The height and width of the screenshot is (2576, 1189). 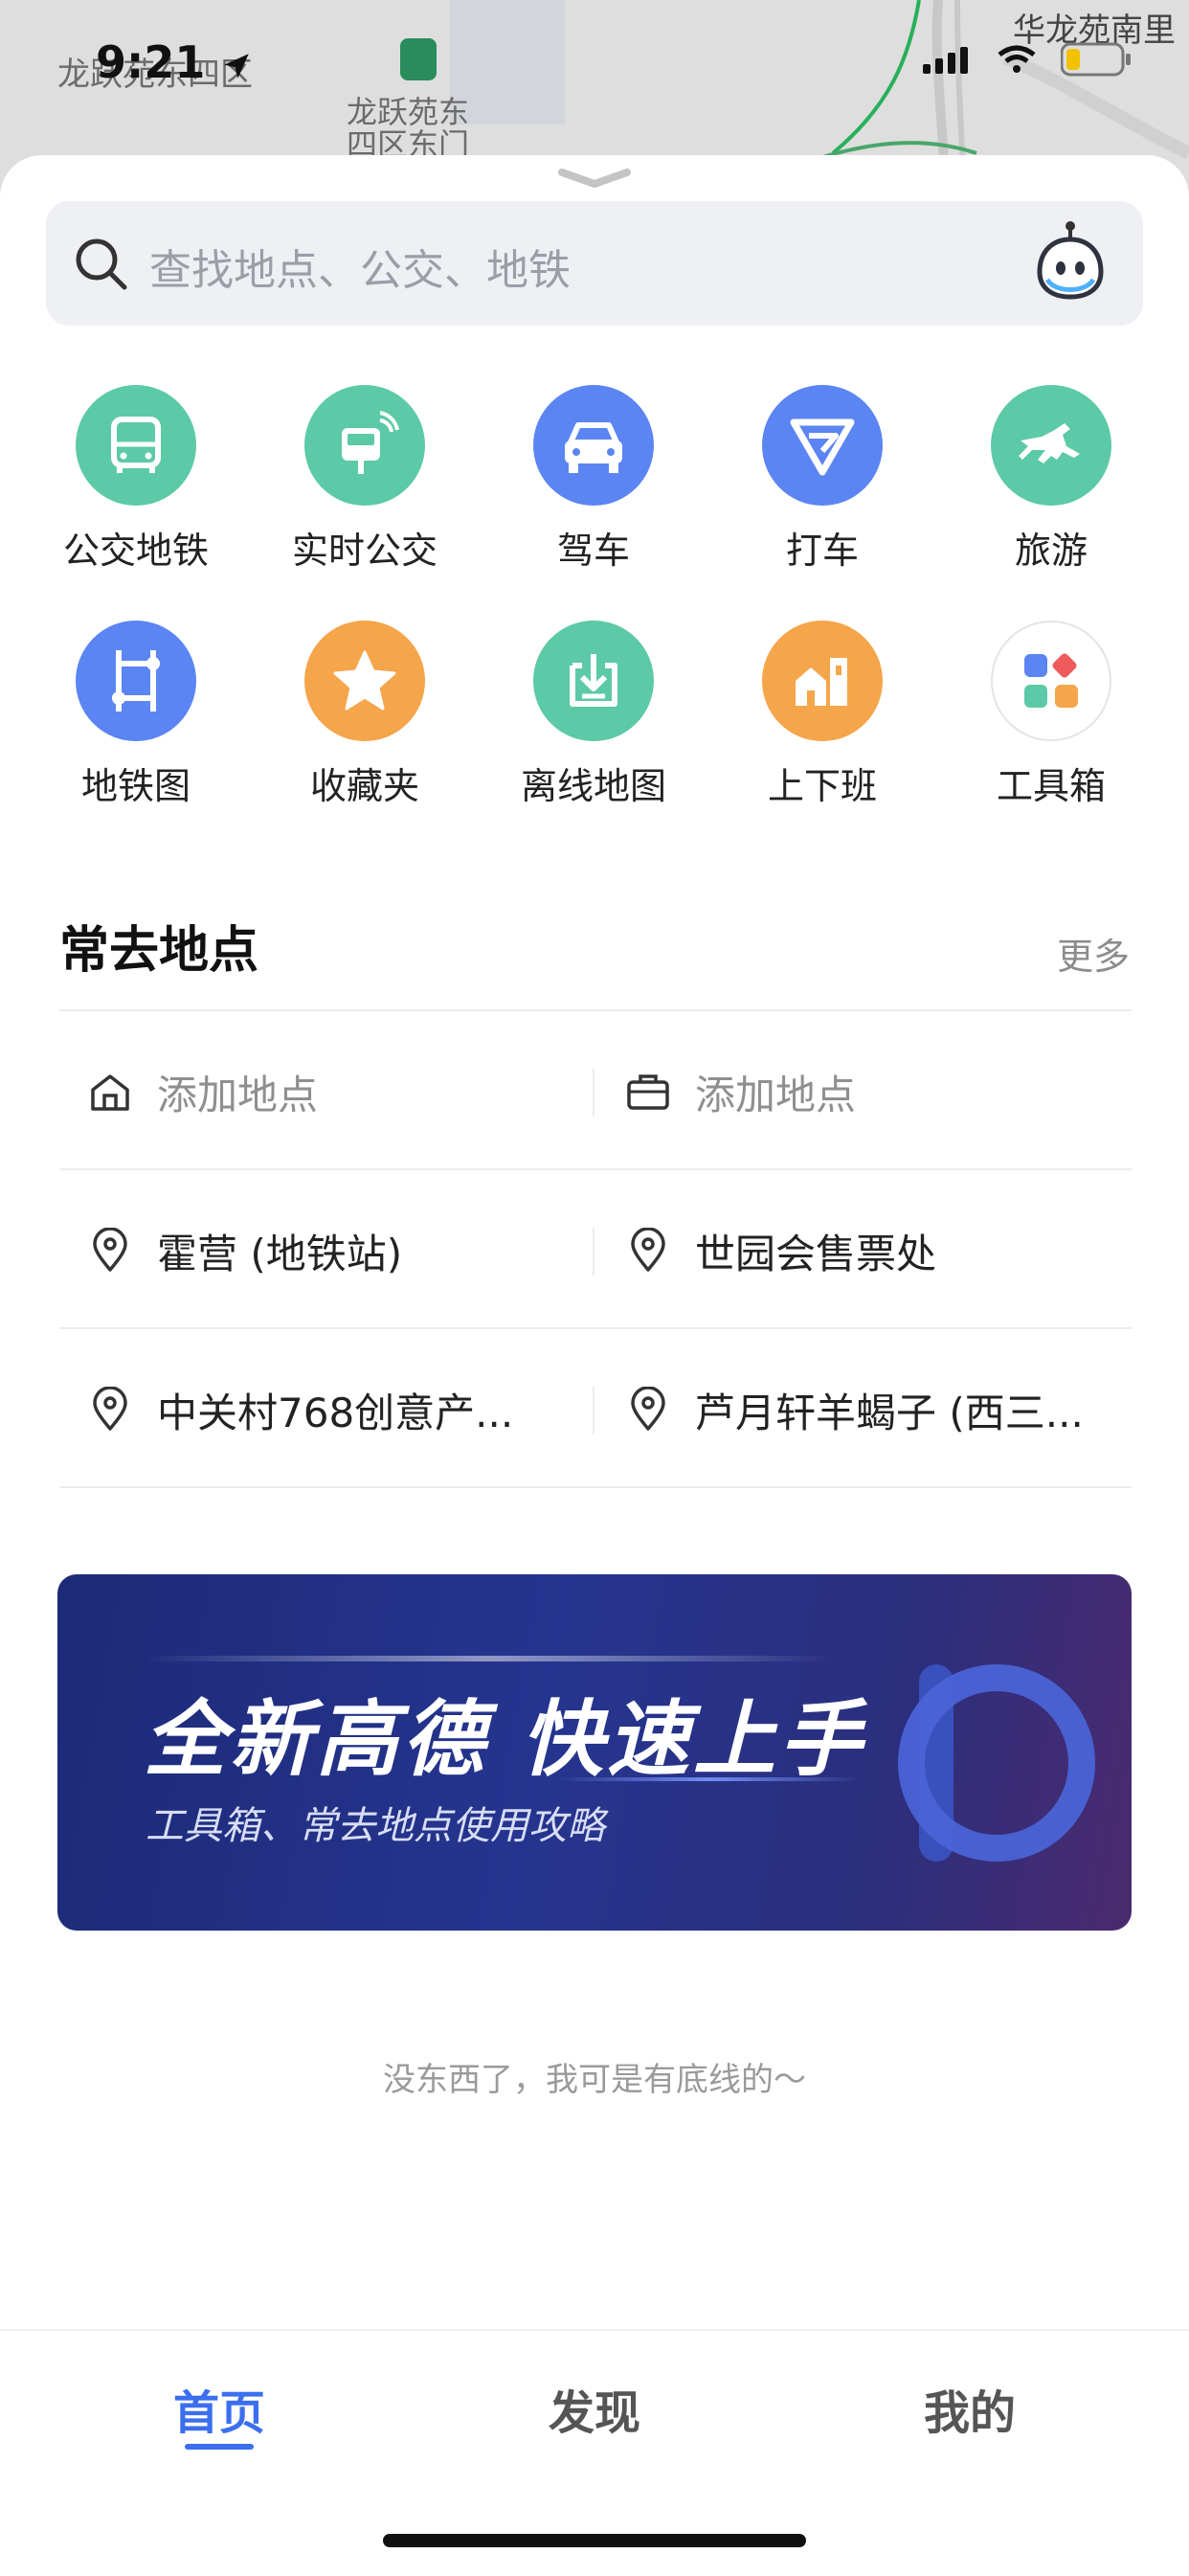 What do you see at coordinates (816, 1253) in the screenshot?
I see `place-label: 世园会售票处` at bounding box center [816, 1253].